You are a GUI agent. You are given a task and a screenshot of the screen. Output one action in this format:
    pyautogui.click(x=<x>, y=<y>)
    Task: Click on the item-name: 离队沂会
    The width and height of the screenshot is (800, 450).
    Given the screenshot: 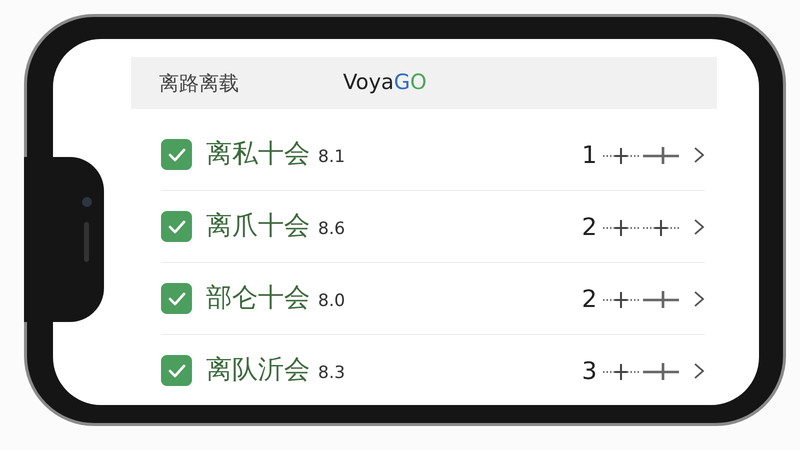 What is the action you would take?
    pyautogui.click(x=258, y=370)
    